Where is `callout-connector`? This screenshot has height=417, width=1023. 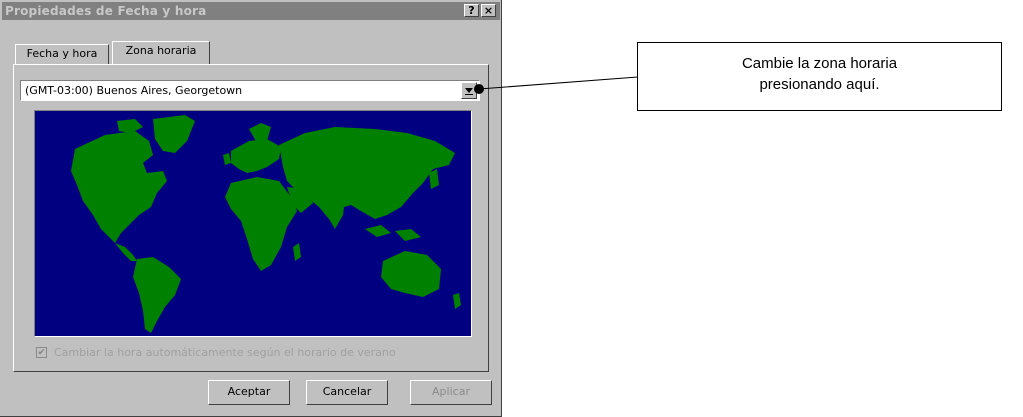
callout-connector is located at coordinates (556, 85).